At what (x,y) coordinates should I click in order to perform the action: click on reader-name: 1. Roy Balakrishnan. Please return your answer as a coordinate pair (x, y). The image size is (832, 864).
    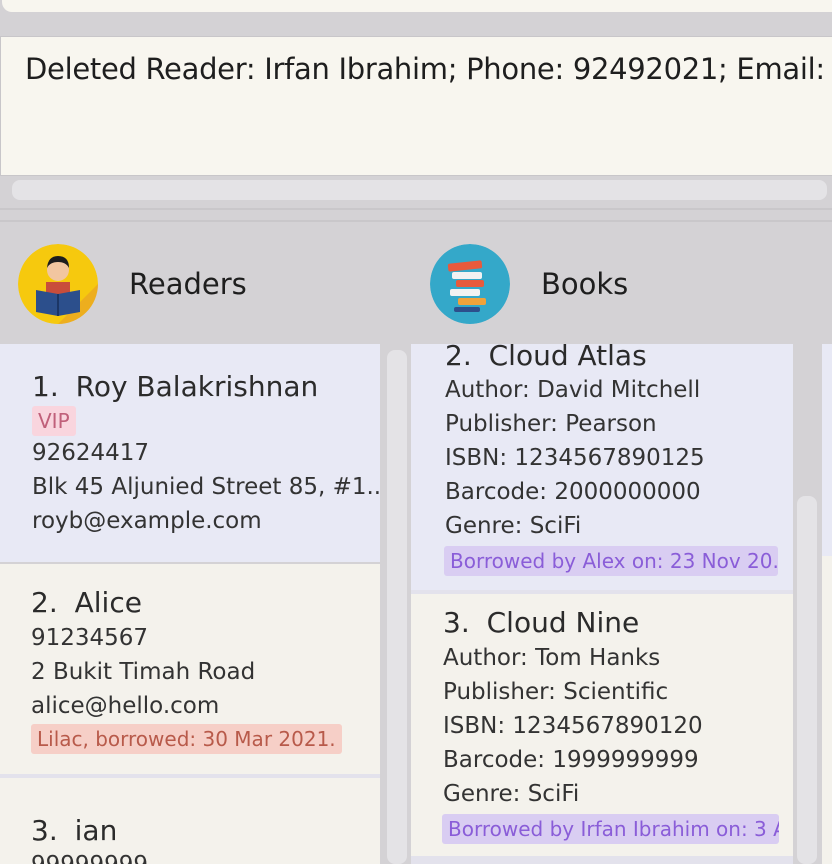
    Looking at the image, I should click on (175, 386).